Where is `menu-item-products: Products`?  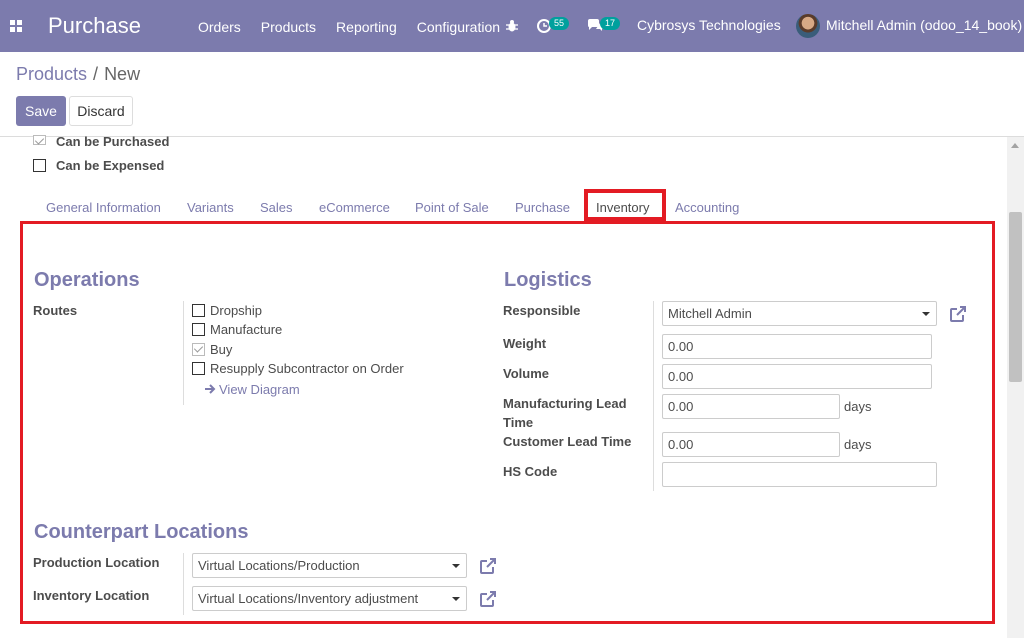
menu-item-products: Products is located at coordinates (288, 27).